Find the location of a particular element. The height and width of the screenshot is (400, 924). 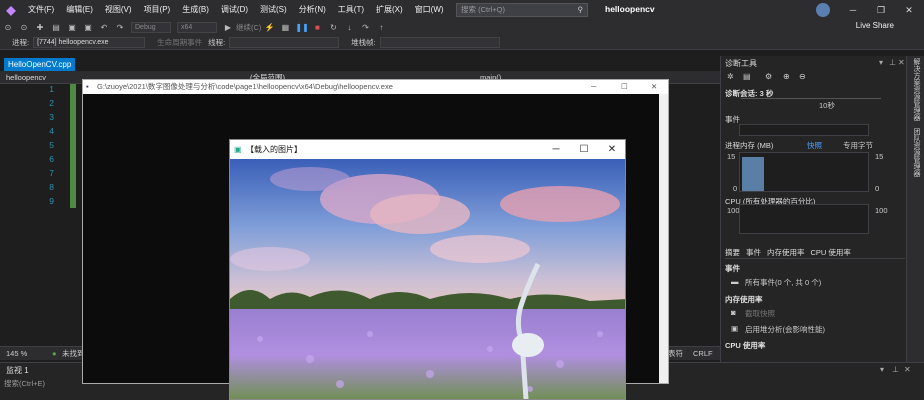

timeline-10s: 10秒 is located at coordinates (827, 105).